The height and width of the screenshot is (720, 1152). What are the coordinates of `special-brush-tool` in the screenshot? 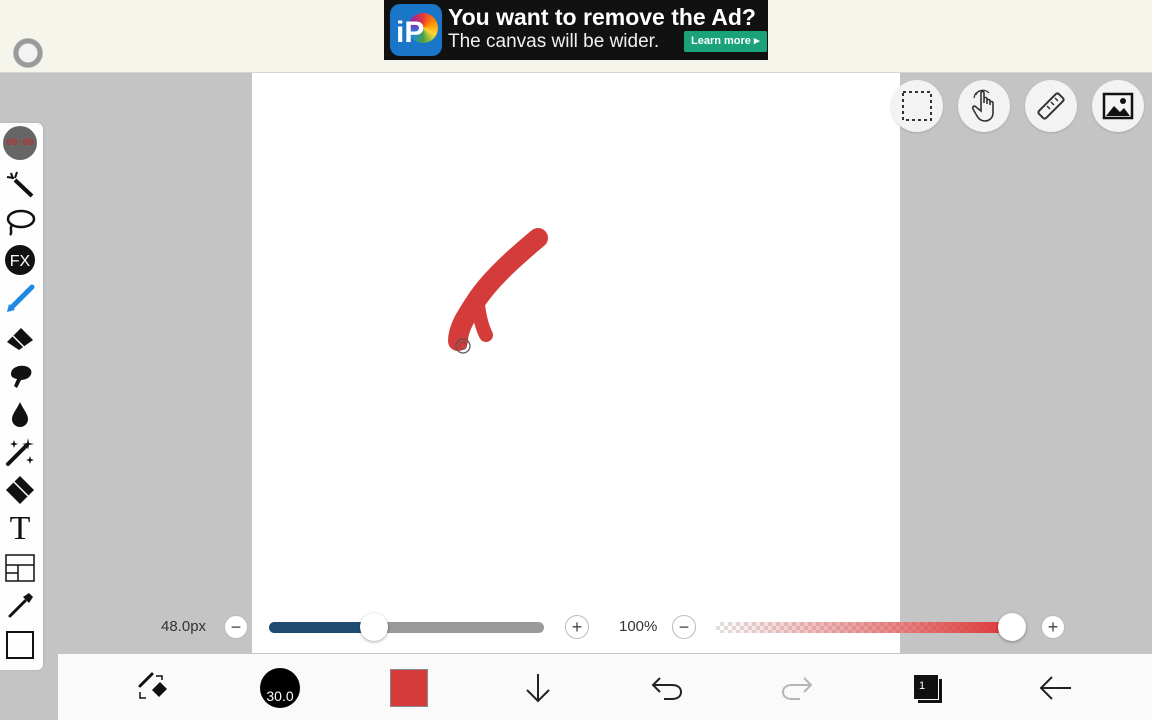 It's located at (20, 452).